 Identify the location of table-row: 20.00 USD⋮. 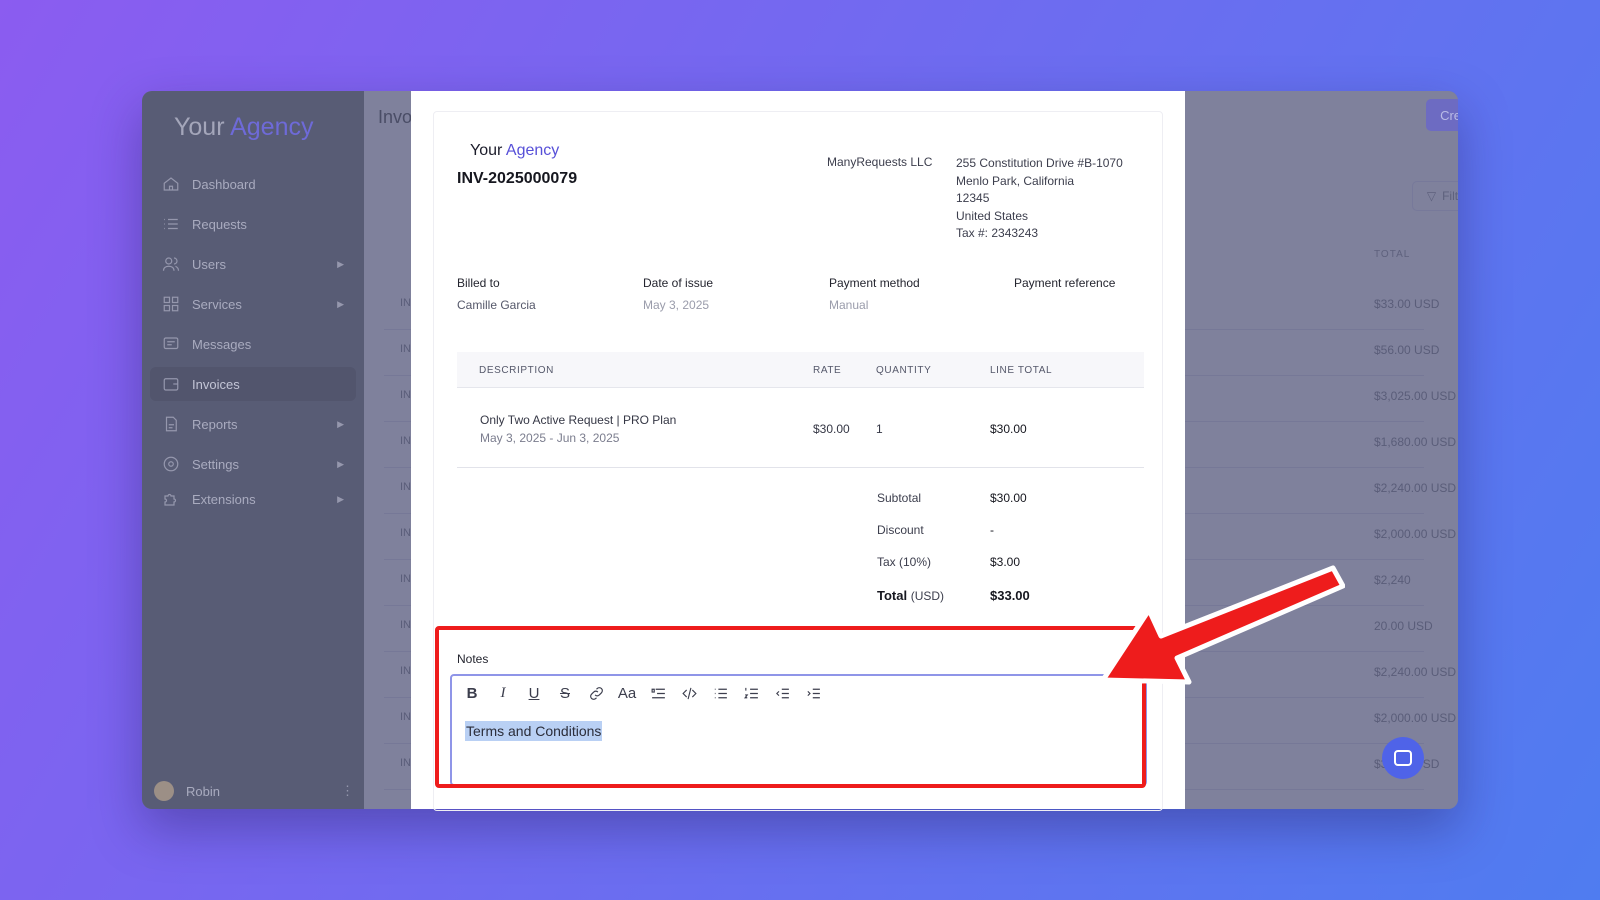
(1416, 626).